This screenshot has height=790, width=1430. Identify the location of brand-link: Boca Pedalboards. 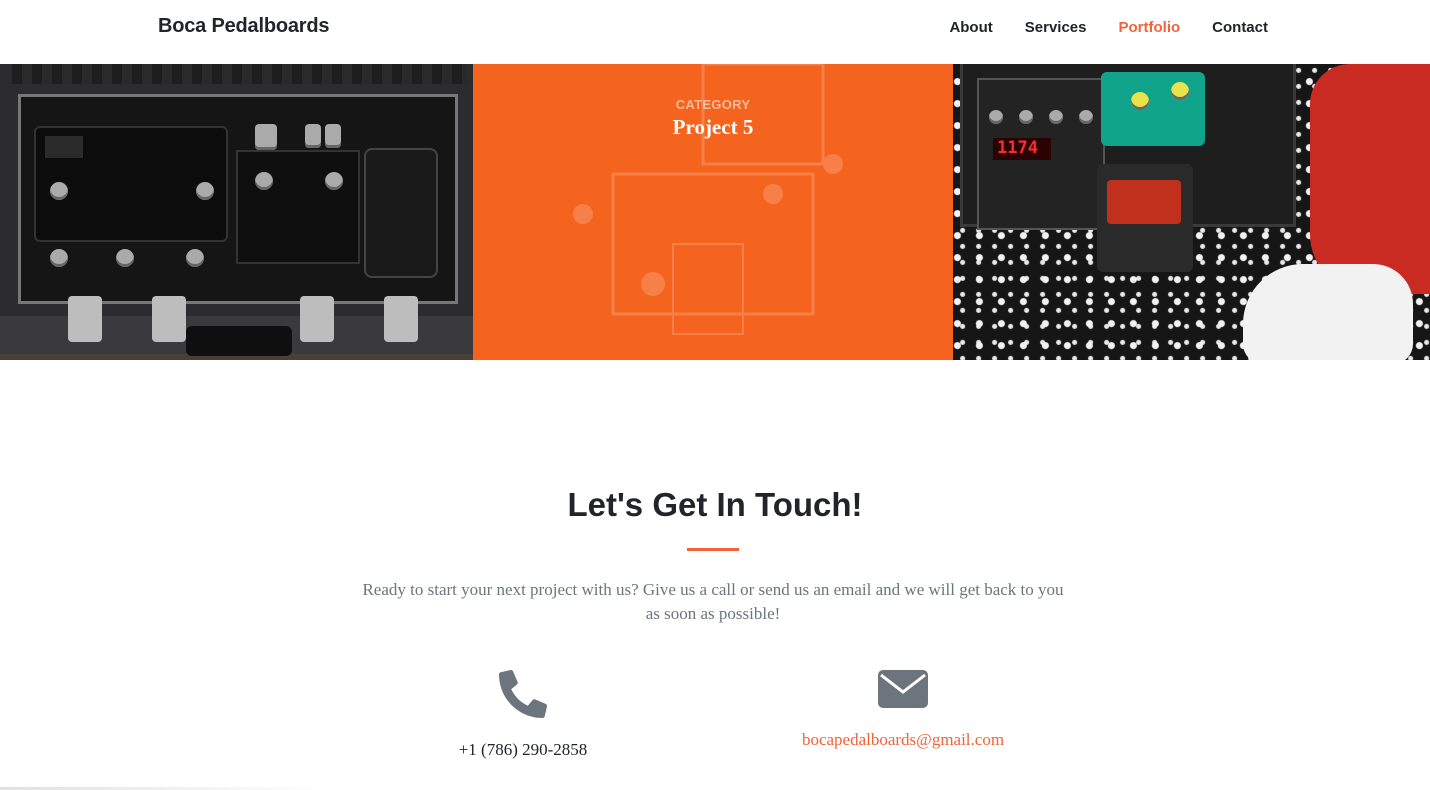
(244, 26).